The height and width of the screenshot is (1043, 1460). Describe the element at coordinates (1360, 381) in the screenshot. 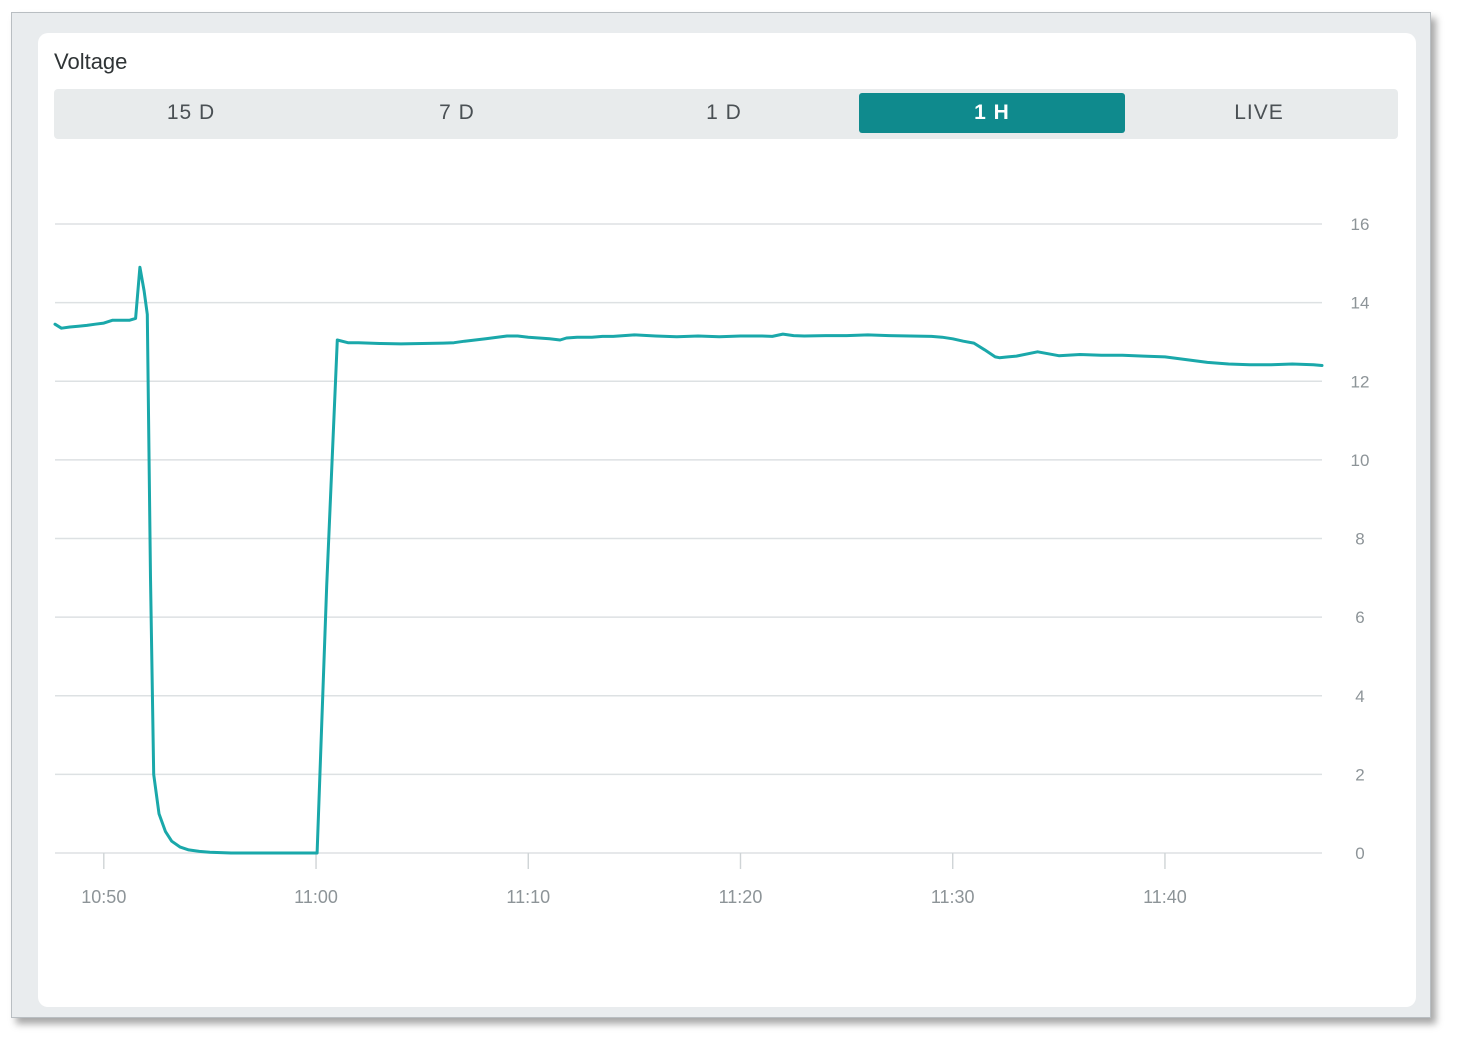

I see `y-tick-label: 12` at that location.